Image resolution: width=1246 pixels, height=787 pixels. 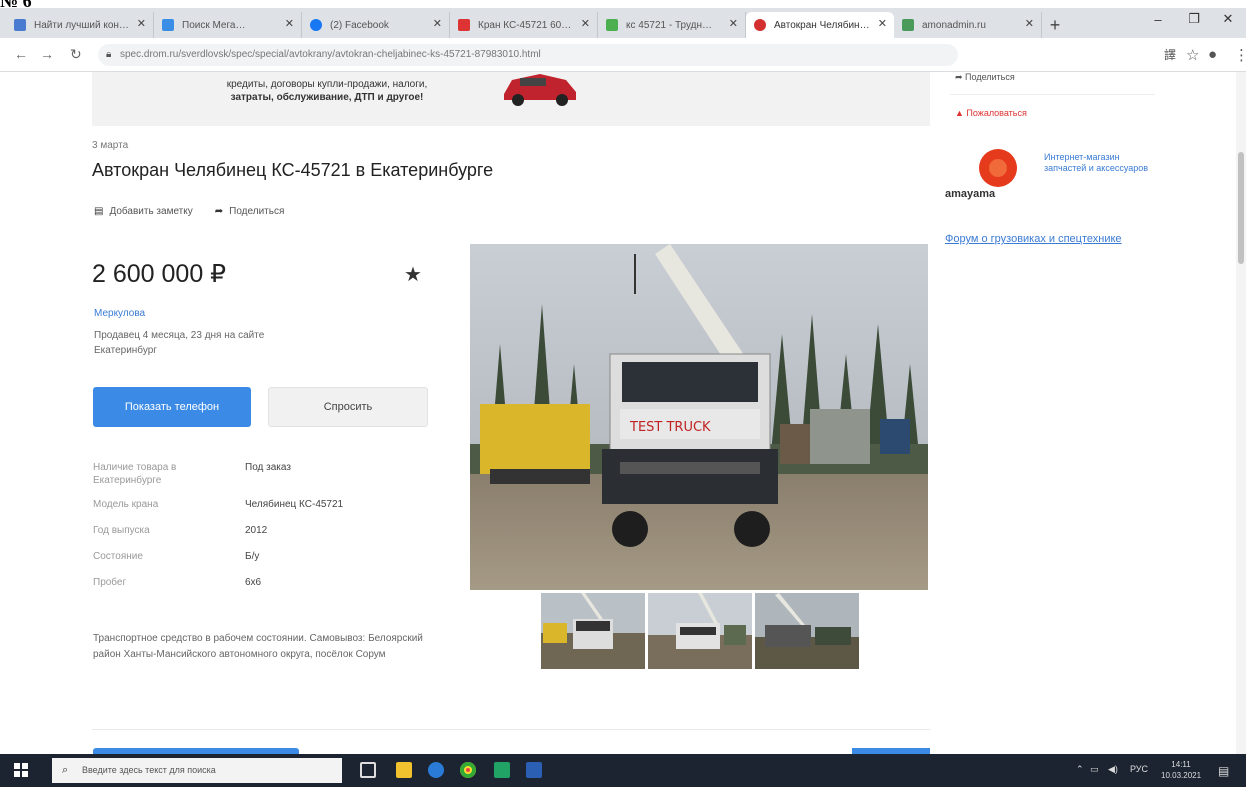 What do you see at coordinates (1170, 54) in the screenshot?
I see `translate-icon: 譯` at bounding box center [1170, 54].